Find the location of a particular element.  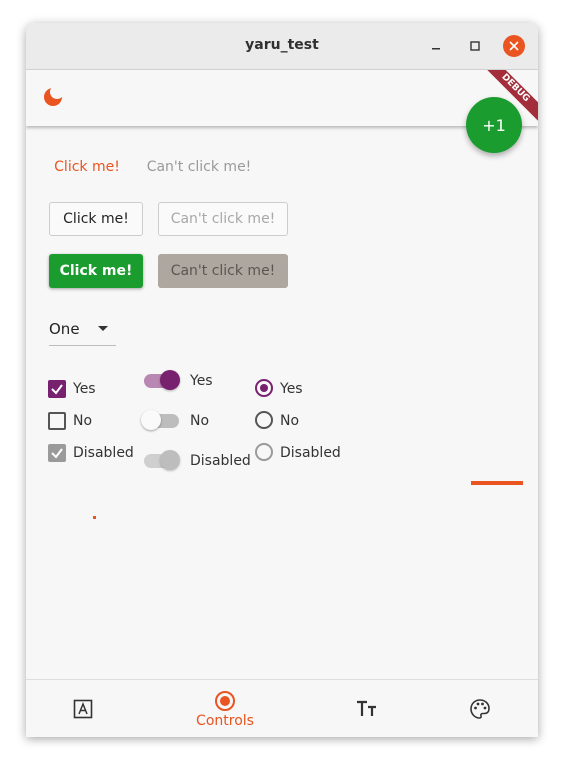

circular-progress-indicator is located at coordinates (94, 517).